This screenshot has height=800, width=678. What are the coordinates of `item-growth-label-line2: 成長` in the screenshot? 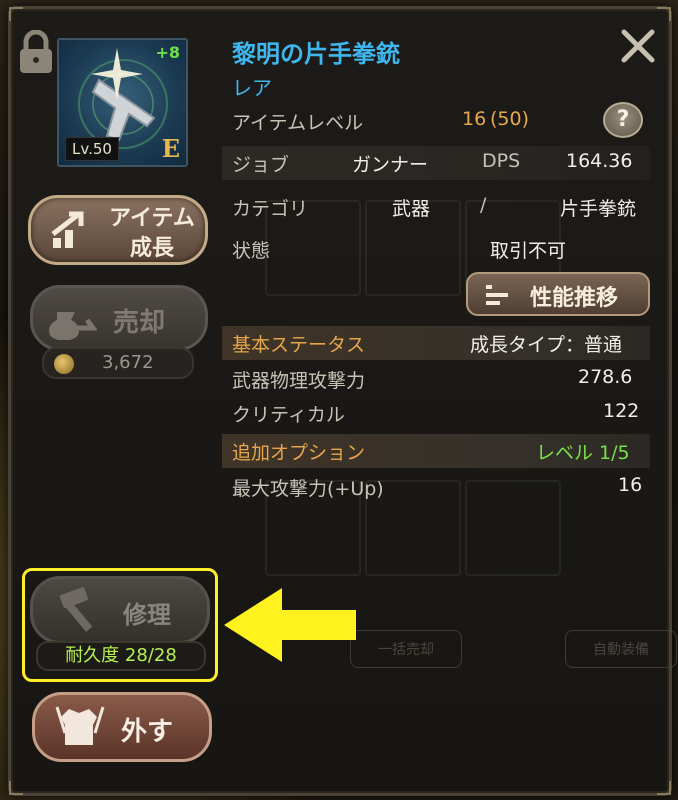 It's located at (151, 248).